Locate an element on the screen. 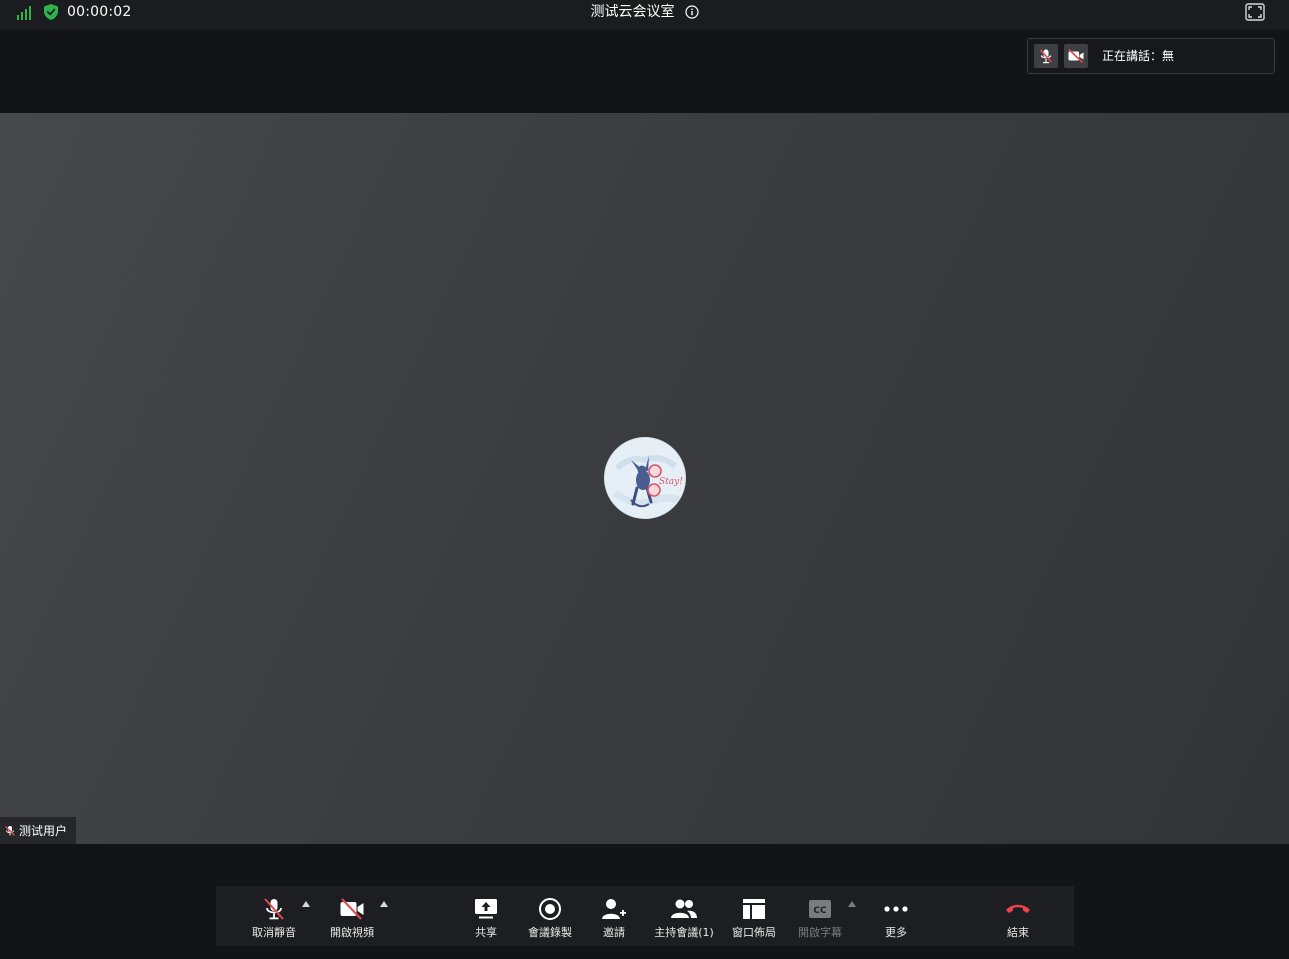 This screenshot has height=959, width=1289. hang-up-icon is located at coordinates (1018, 908).